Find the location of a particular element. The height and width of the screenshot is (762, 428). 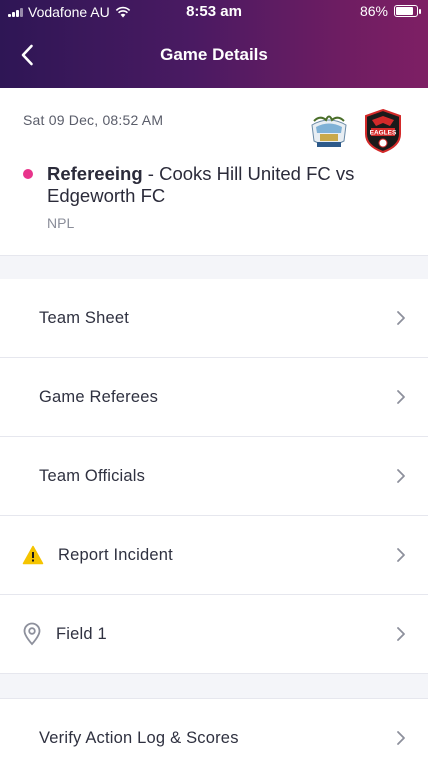

verify-action-log-label: Verify Action Log & Scores is located at coordinates (139, 738).